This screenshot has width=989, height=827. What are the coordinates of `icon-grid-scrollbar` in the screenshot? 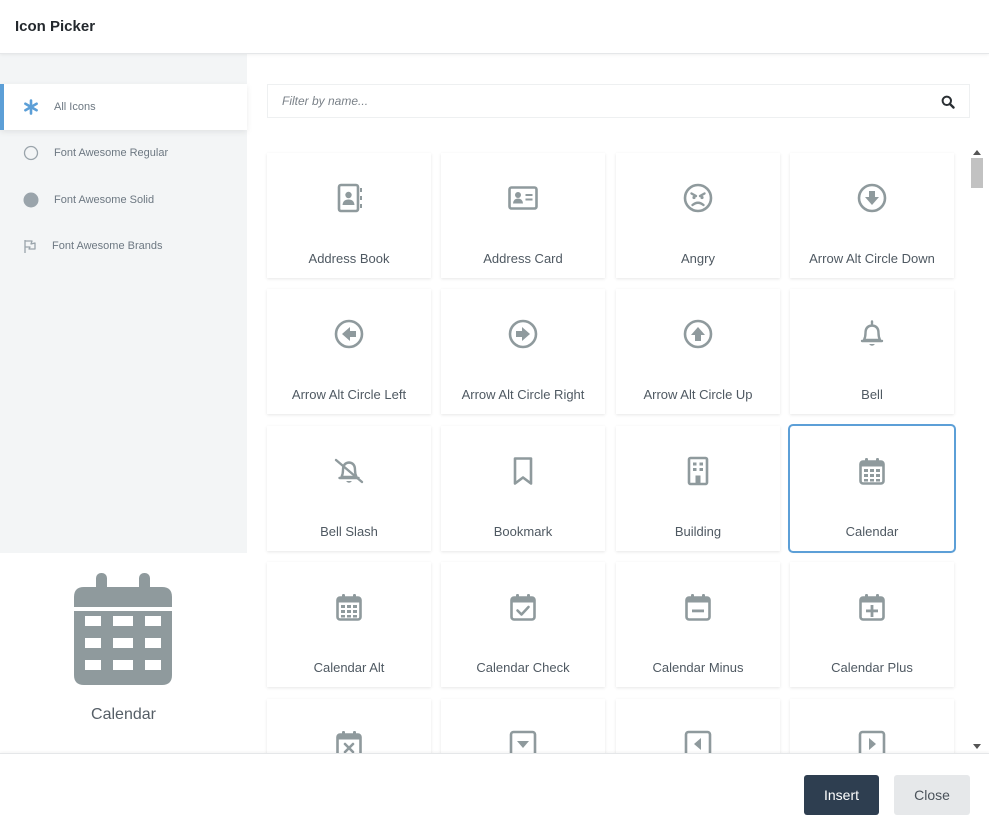 It's located at (977, 450).